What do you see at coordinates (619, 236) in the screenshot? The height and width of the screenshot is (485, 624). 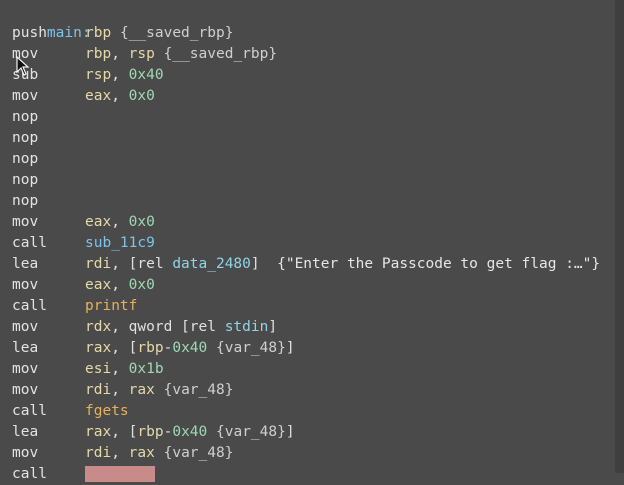 I see `scrollbar-track` at bounding box center [619, 236].